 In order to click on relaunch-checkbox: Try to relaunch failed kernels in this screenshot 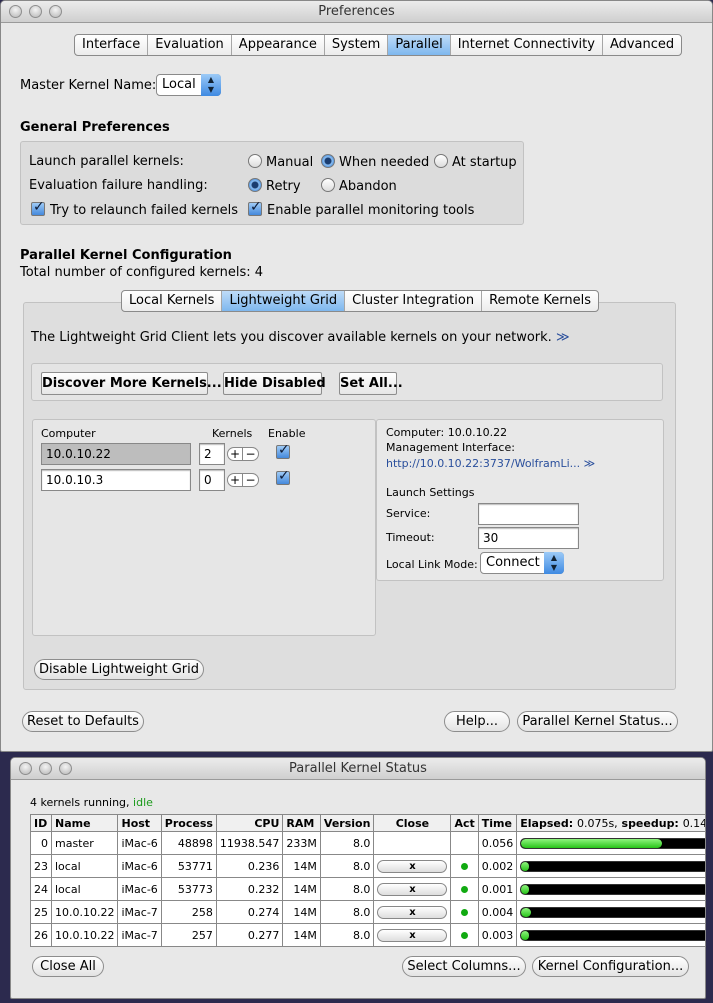, I will do `click(134, 208)`.